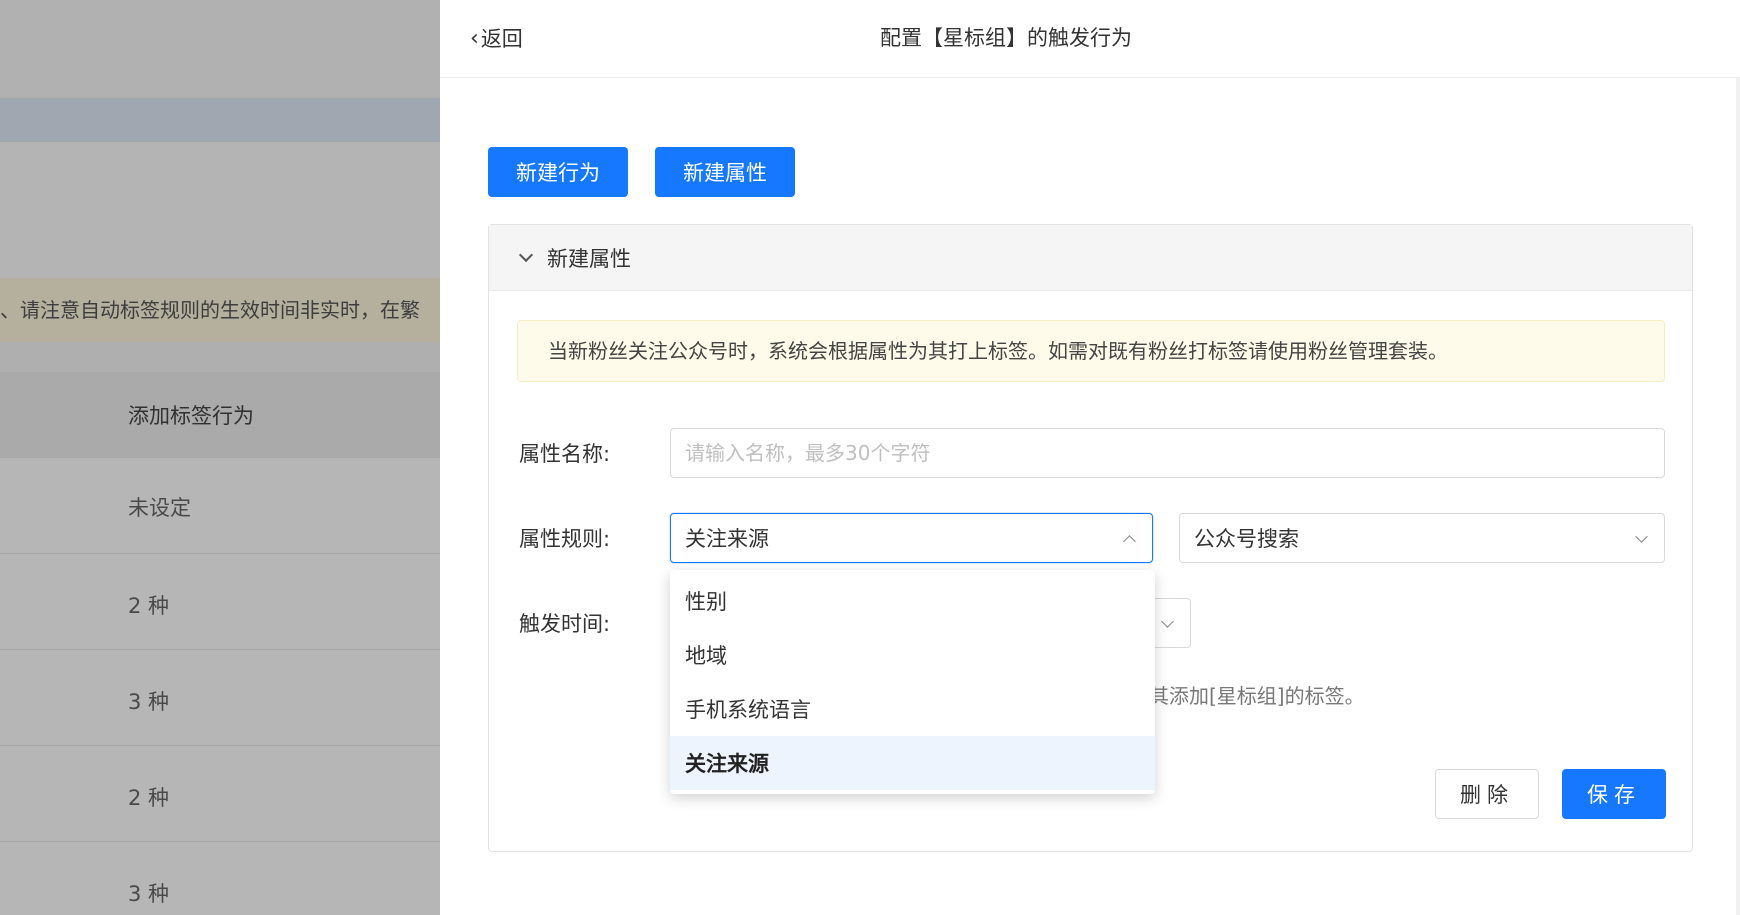  I want to click on save-button: 保存, so click(1614, 794).